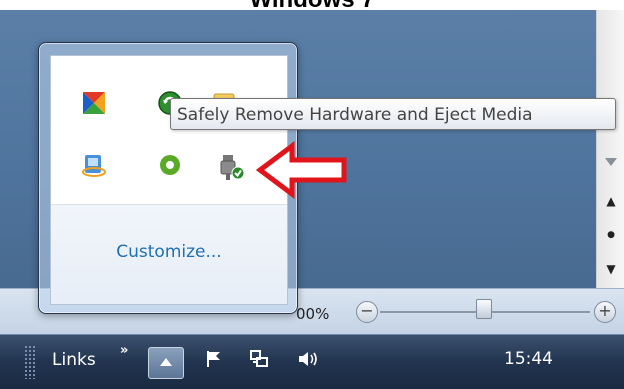 The image size is (624, 389). I want to click on avg-icon, so click(93, 102).